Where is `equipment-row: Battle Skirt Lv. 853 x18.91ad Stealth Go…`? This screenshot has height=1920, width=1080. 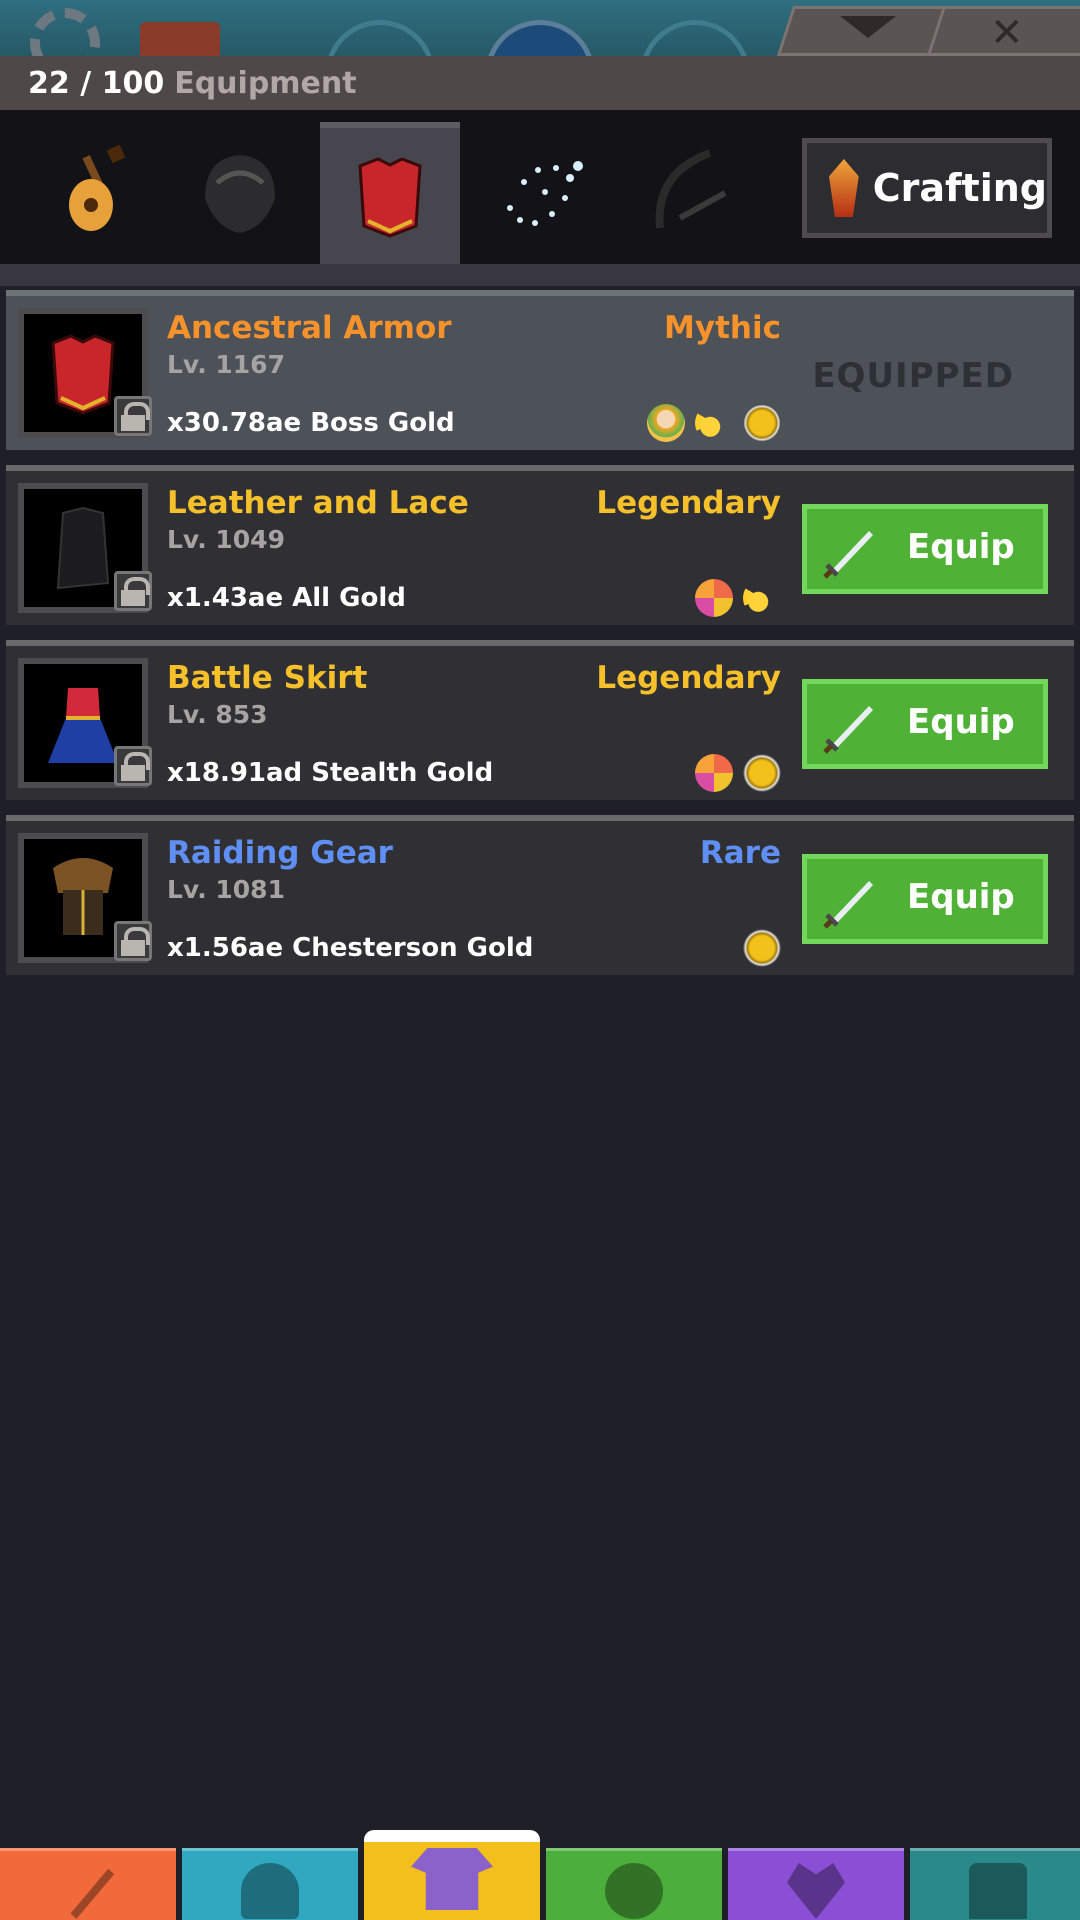 equipment-row: Battle Skirt Lv. 853 x18.91ad Stealth Go… is located at coordinates (540, 720).